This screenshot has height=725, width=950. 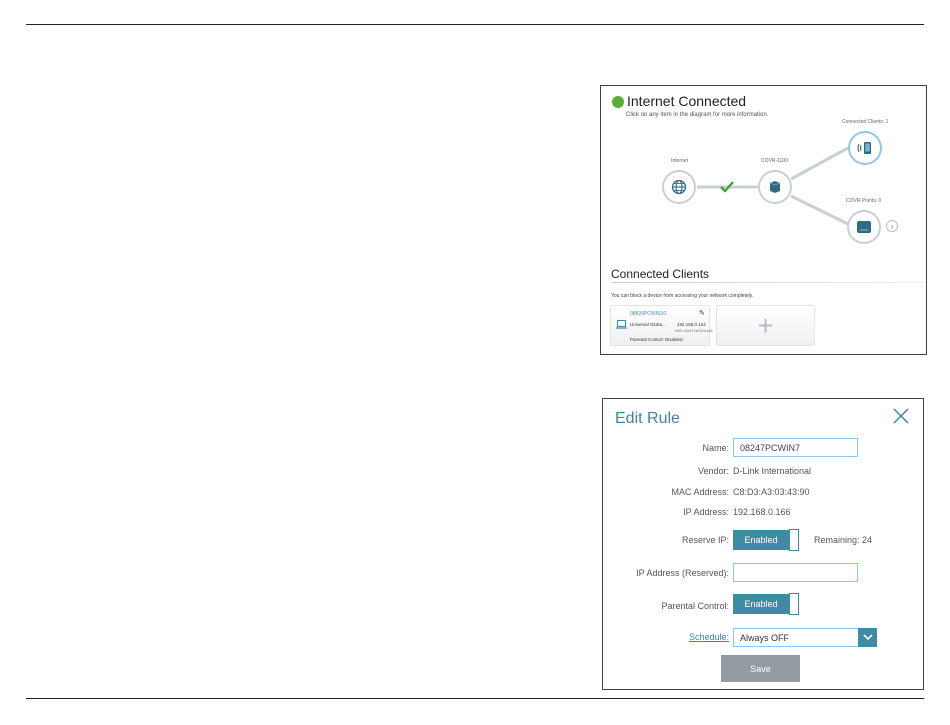 What do you see at coordinates (715, 448) in the screenshot?
I see `name-label: Name:` at bounding box center [715, 448].